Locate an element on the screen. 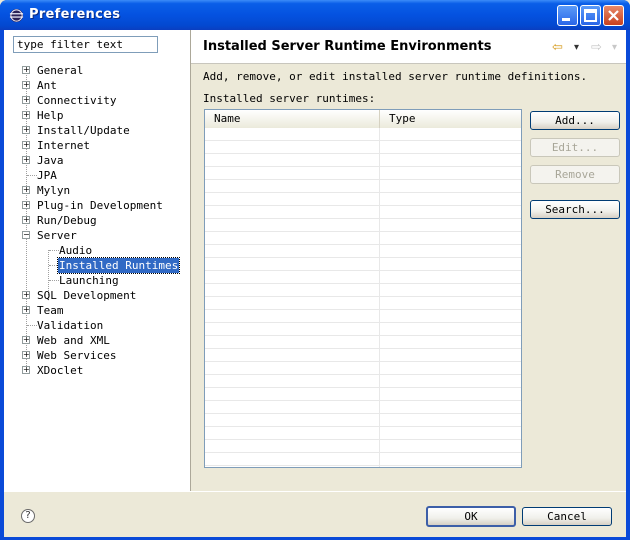 The width and height of the screenshot is (630, 540). tree-item-label: JPA is located at coordinates (47, 175).